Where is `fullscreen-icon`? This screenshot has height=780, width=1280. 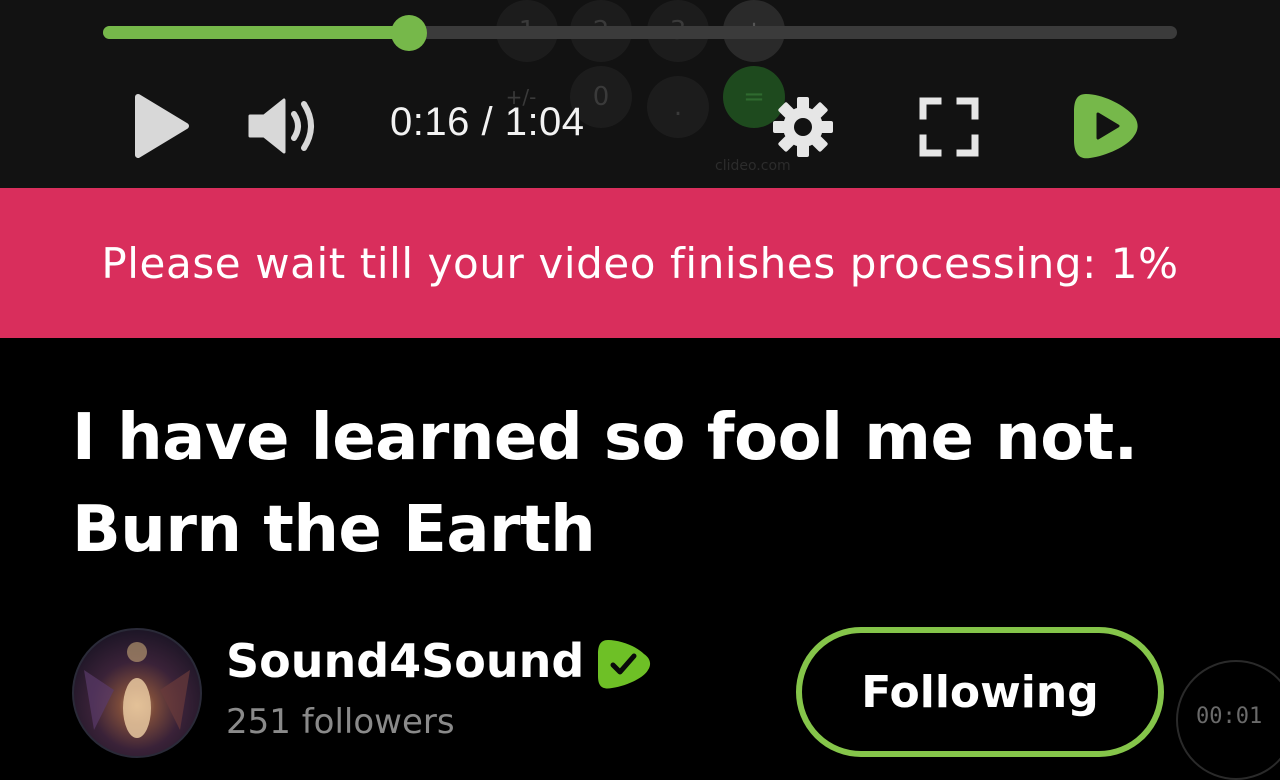 fullscreen-icon is located at coordinates (949, 127).